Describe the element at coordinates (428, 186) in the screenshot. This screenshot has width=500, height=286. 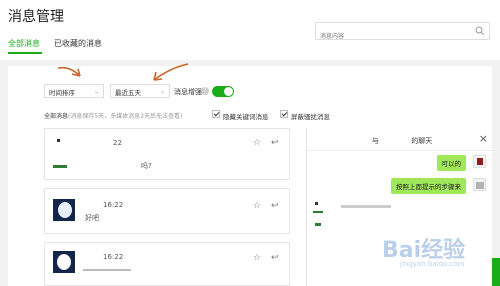
I see `chat-bubble-sent: 按照上面提示的步骤来` at that location.